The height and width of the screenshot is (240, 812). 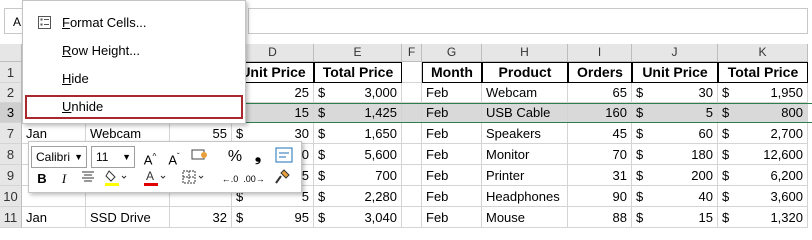 What do you see at coordinates (600, 196) in the screenshot?
I see `cell-i10: 90` at bounding box center [600, 196].